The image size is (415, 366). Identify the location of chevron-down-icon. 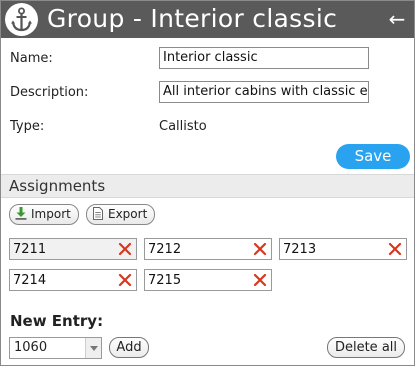
(93, 348).